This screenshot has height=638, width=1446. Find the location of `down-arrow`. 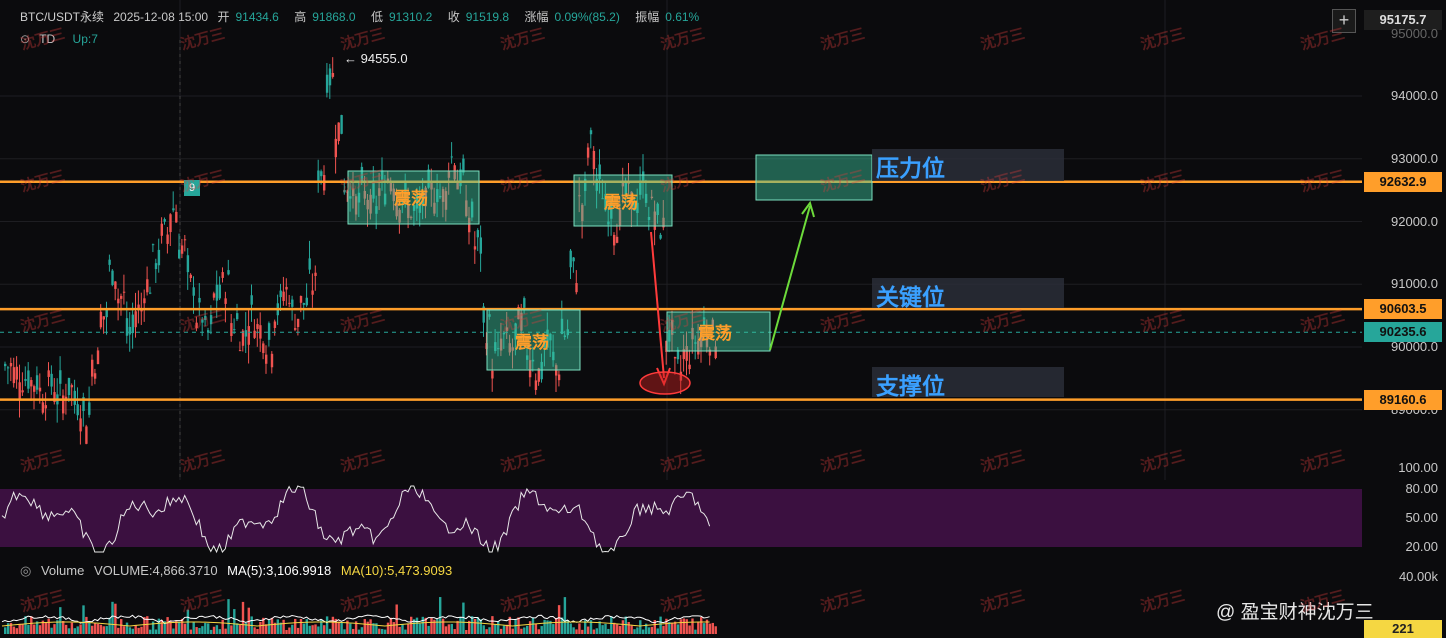

down-arrow is located at coordinates (657, 305).